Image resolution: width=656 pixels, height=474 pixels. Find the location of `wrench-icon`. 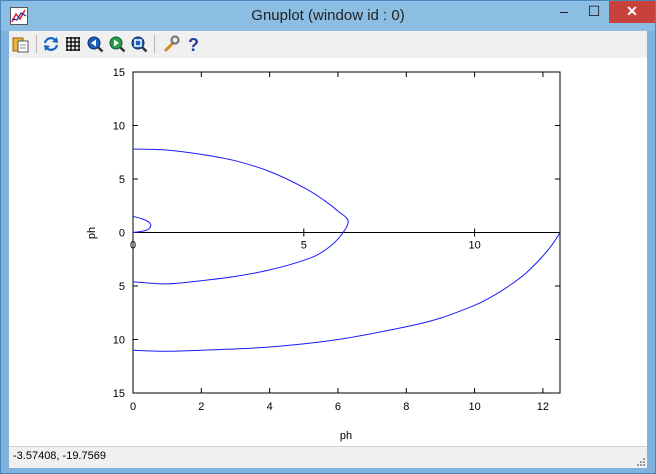

wrench-icon is located at coordinates (172, 43).